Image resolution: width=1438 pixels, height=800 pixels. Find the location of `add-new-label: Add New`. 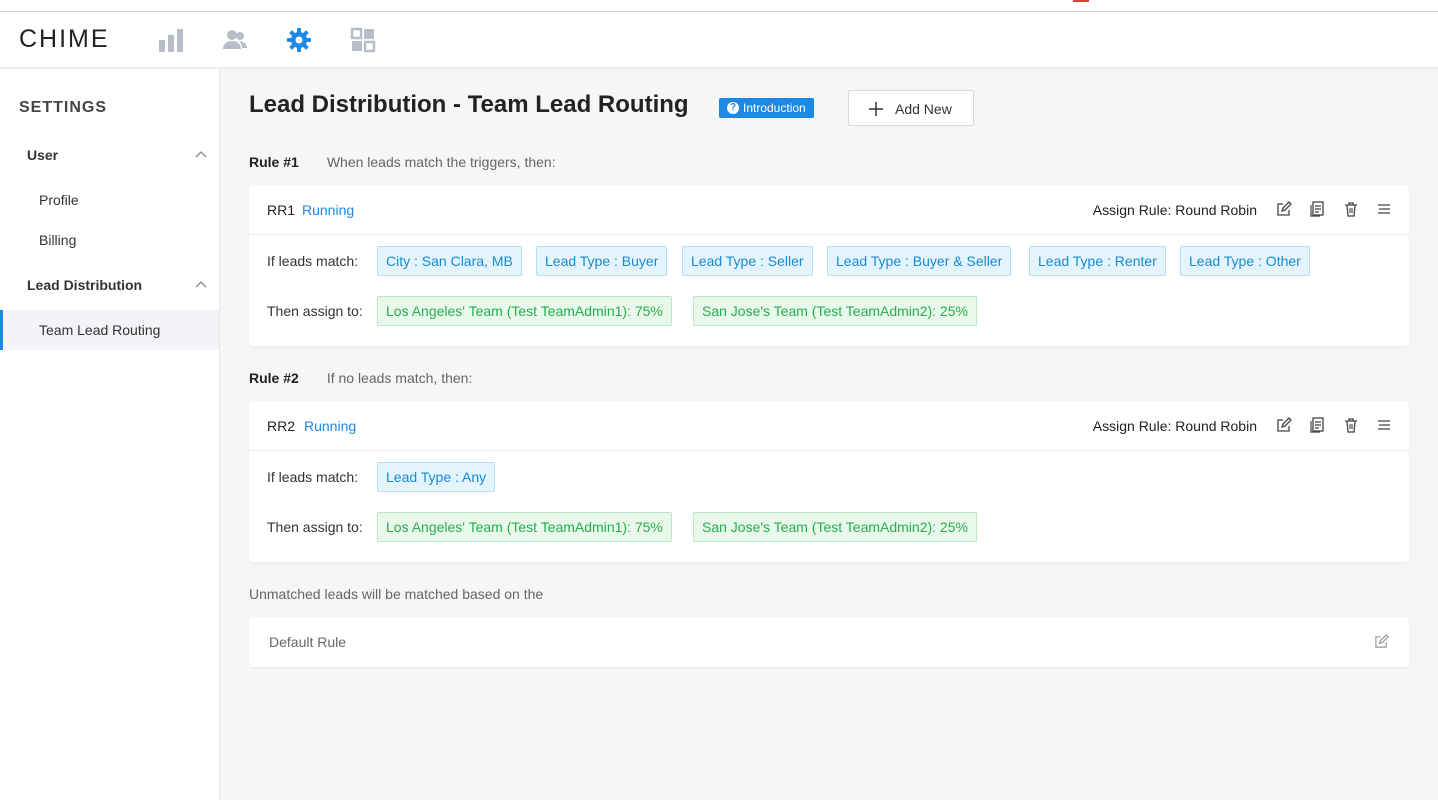

add-new-label: Add New is located at coordinates (923, 109).